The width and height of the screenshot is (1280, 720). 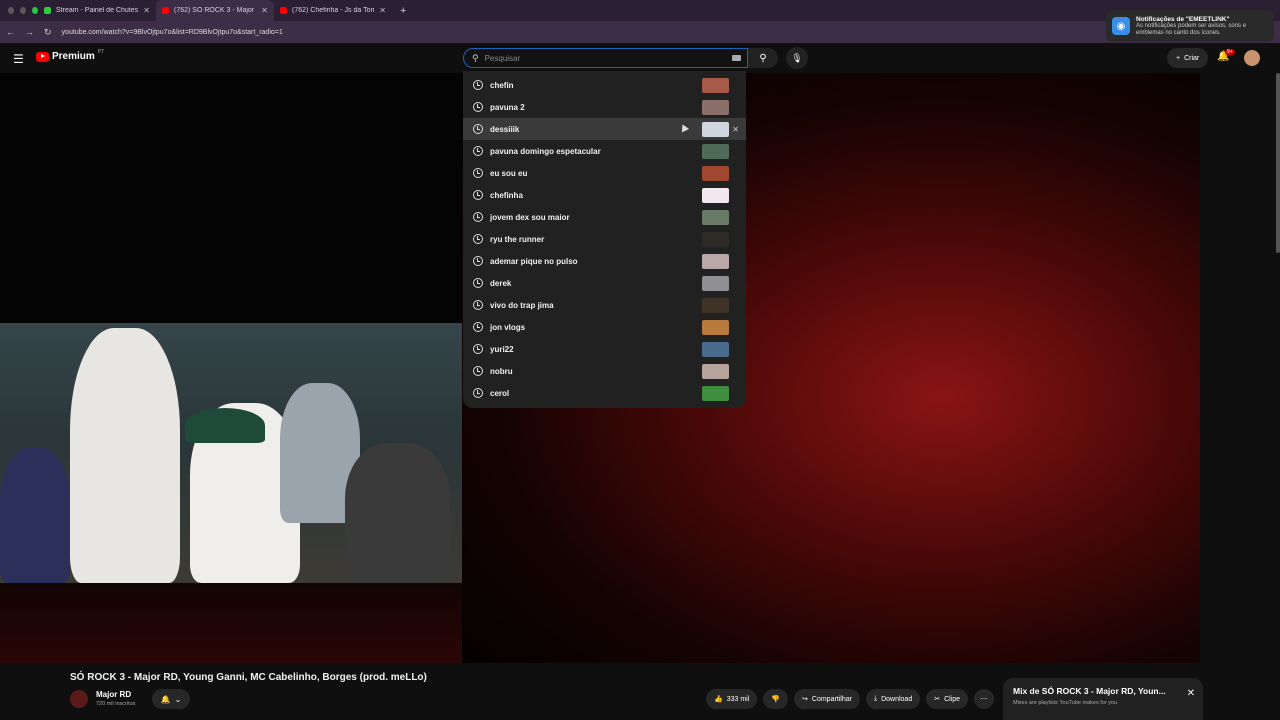 What do you see at coordinates (509, 173) in the screenshot?
I see `suggestion-label: eu sou eu` at bounding box center [509, 173].